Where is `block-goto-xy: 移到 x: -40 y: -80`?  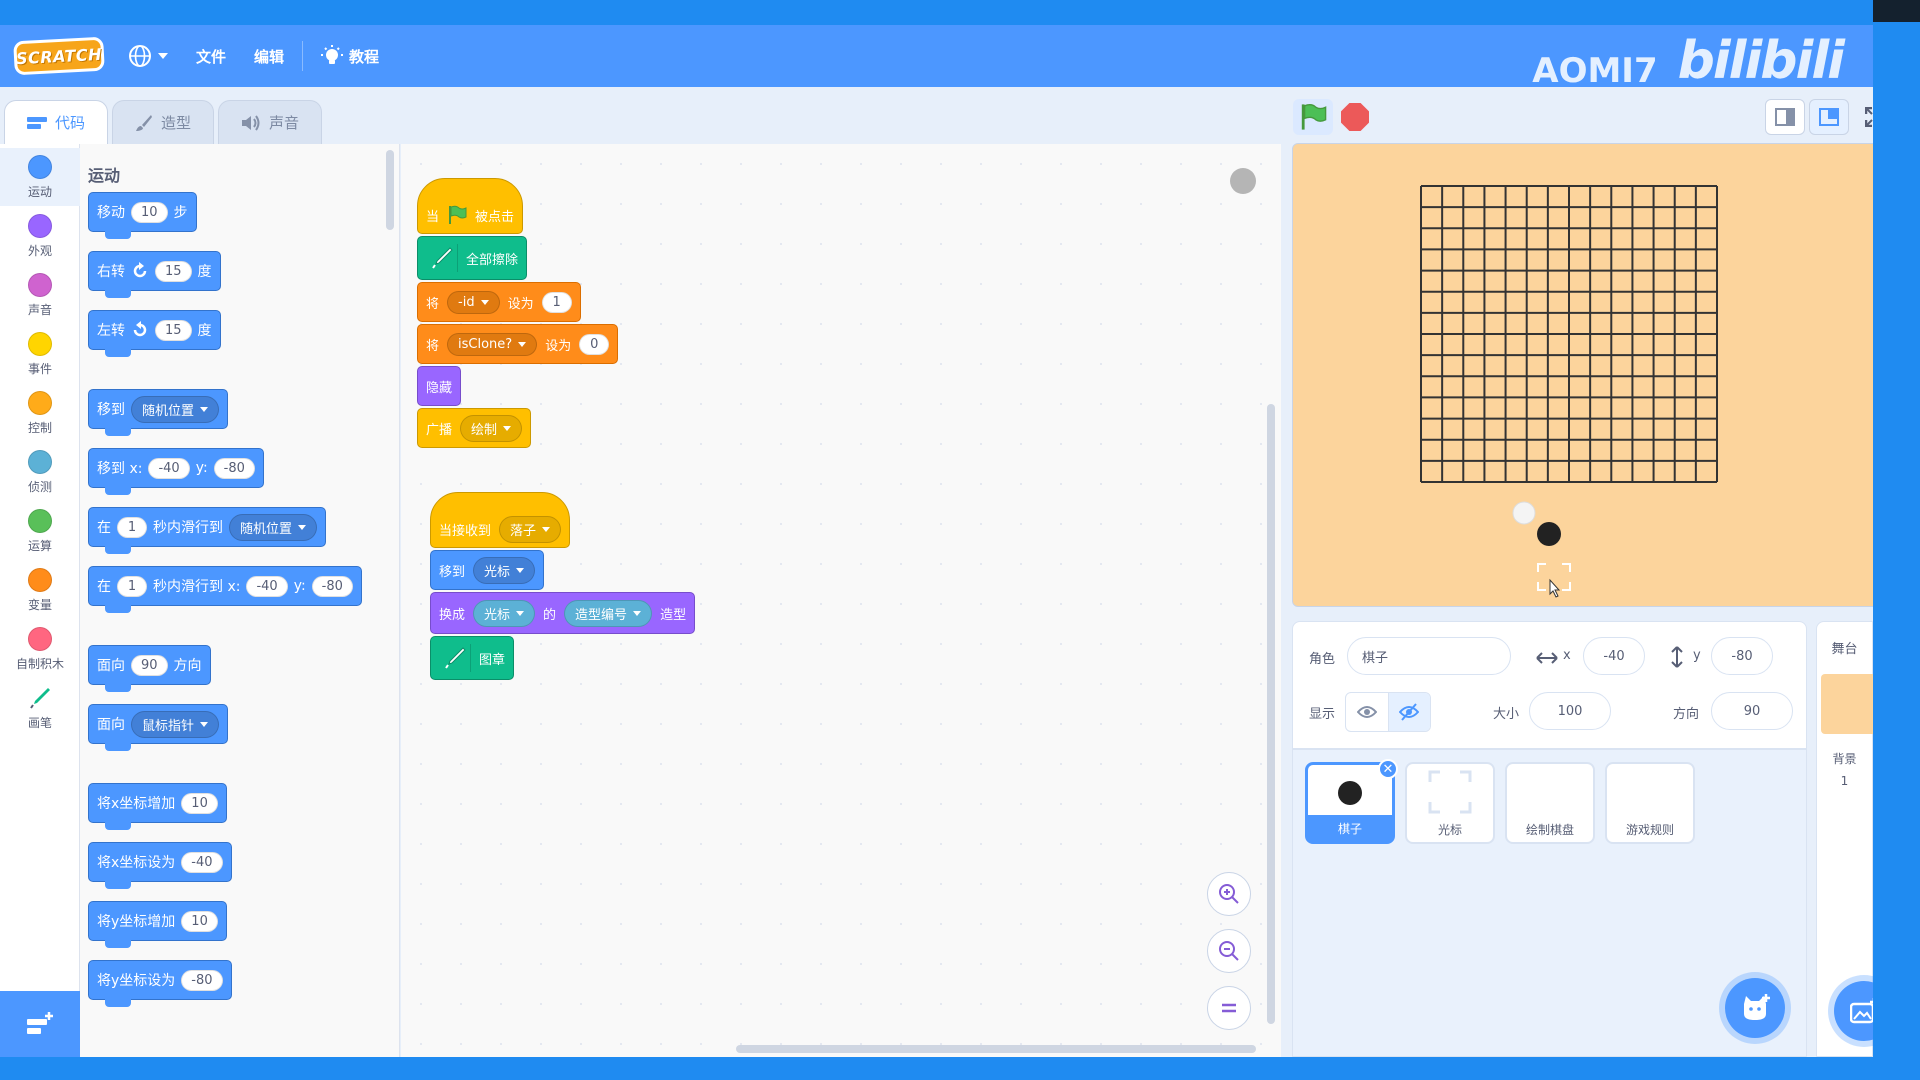 block-goto-xy: 移到 x: -40 y: -80 is located at coordinates (176, 471).